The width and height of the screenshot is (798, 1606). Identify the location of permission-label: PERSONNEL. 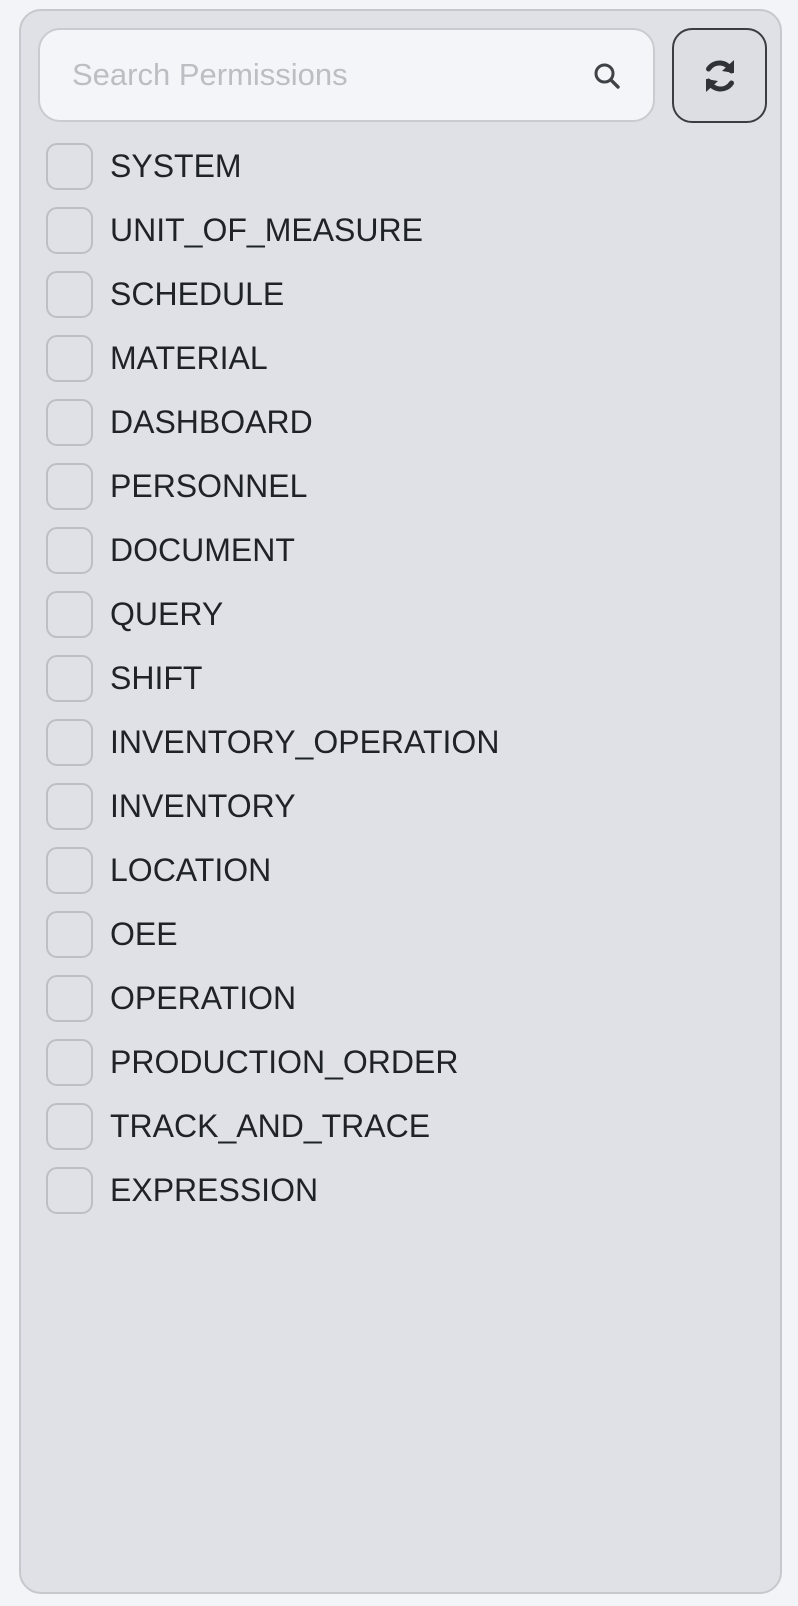
(209, 486).